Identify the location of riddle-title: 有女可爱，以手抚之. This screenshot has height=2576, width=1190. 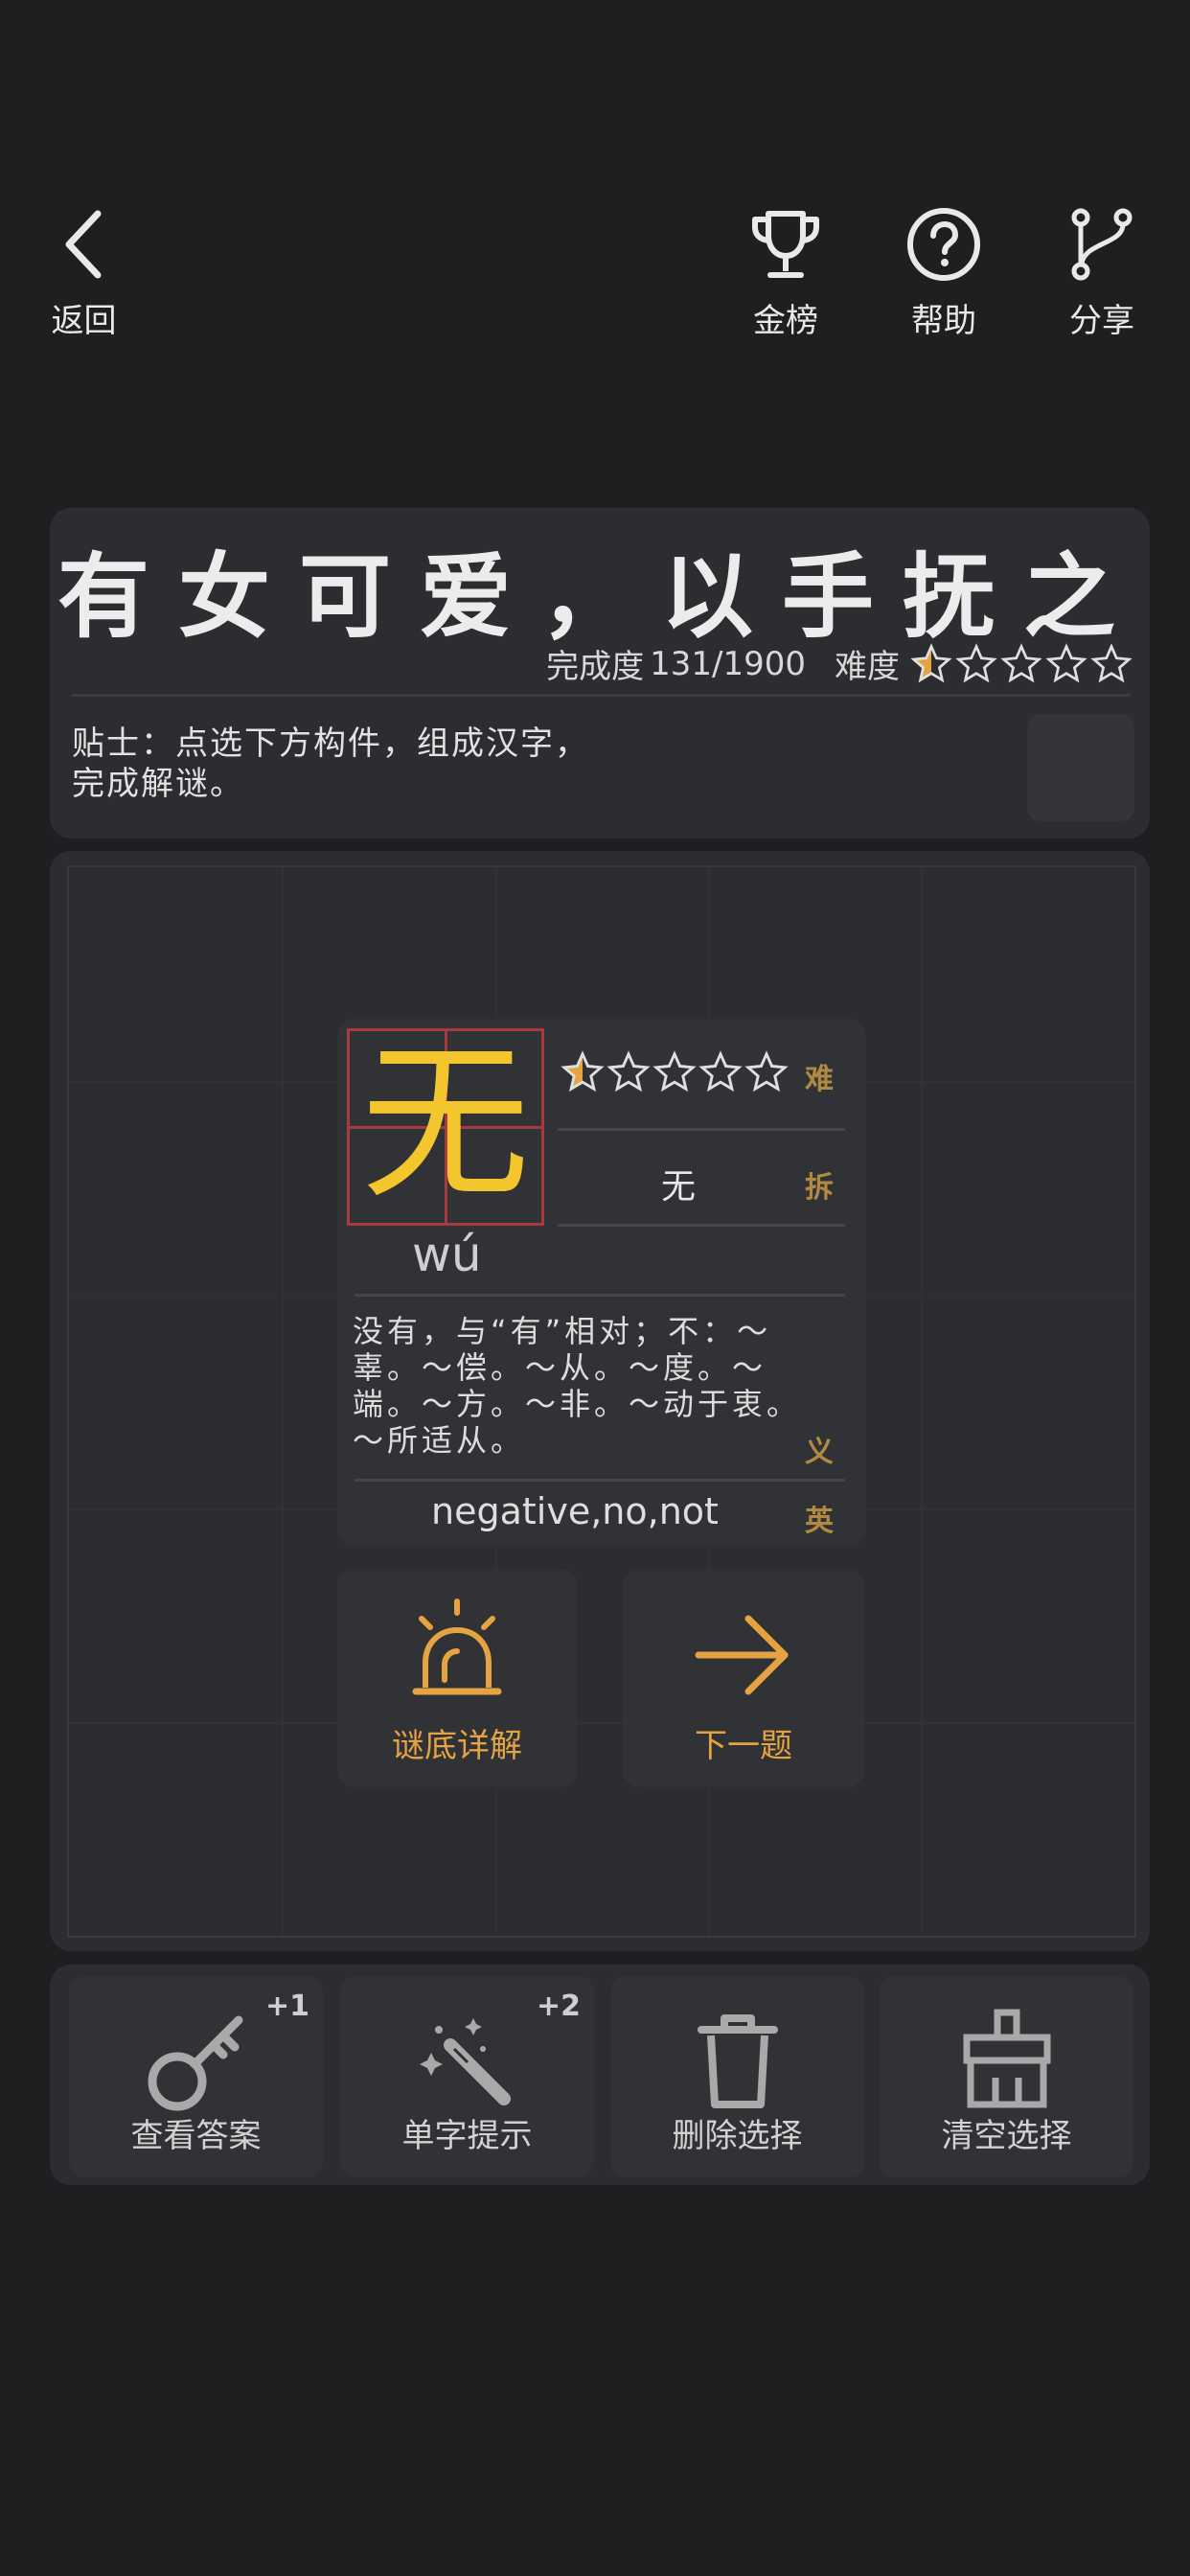
(601, 597).